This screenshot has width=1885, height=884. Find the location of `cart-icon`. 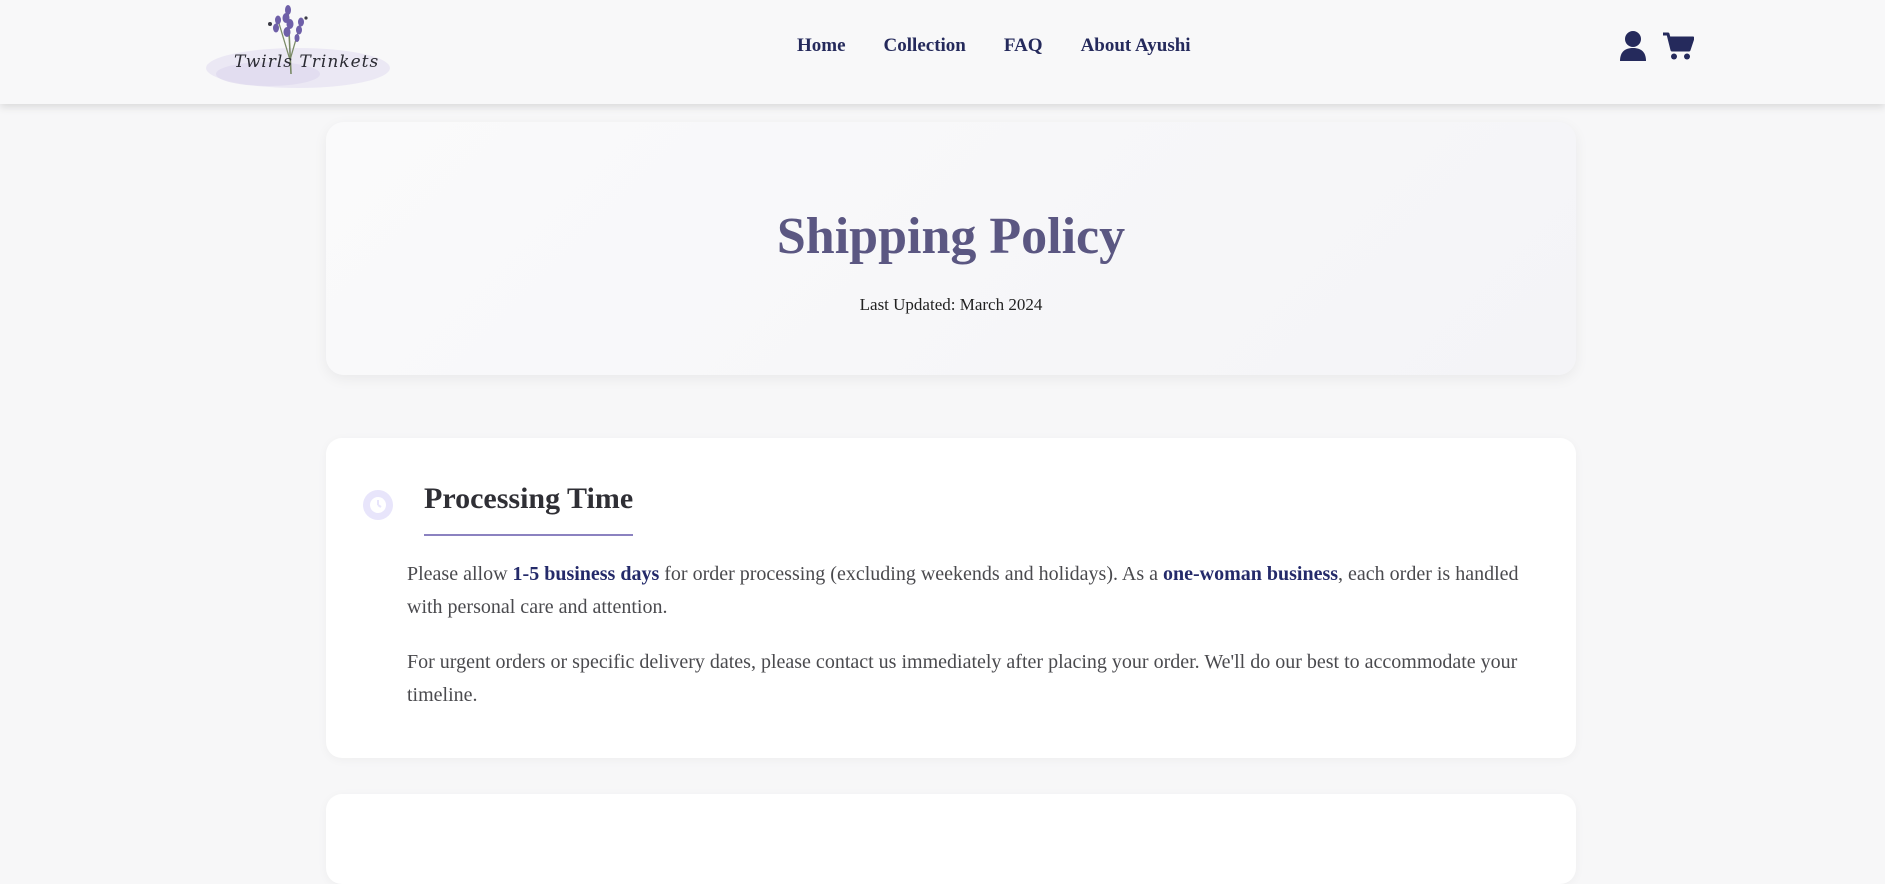

cart-icon is located at coordinates (1678, 46).